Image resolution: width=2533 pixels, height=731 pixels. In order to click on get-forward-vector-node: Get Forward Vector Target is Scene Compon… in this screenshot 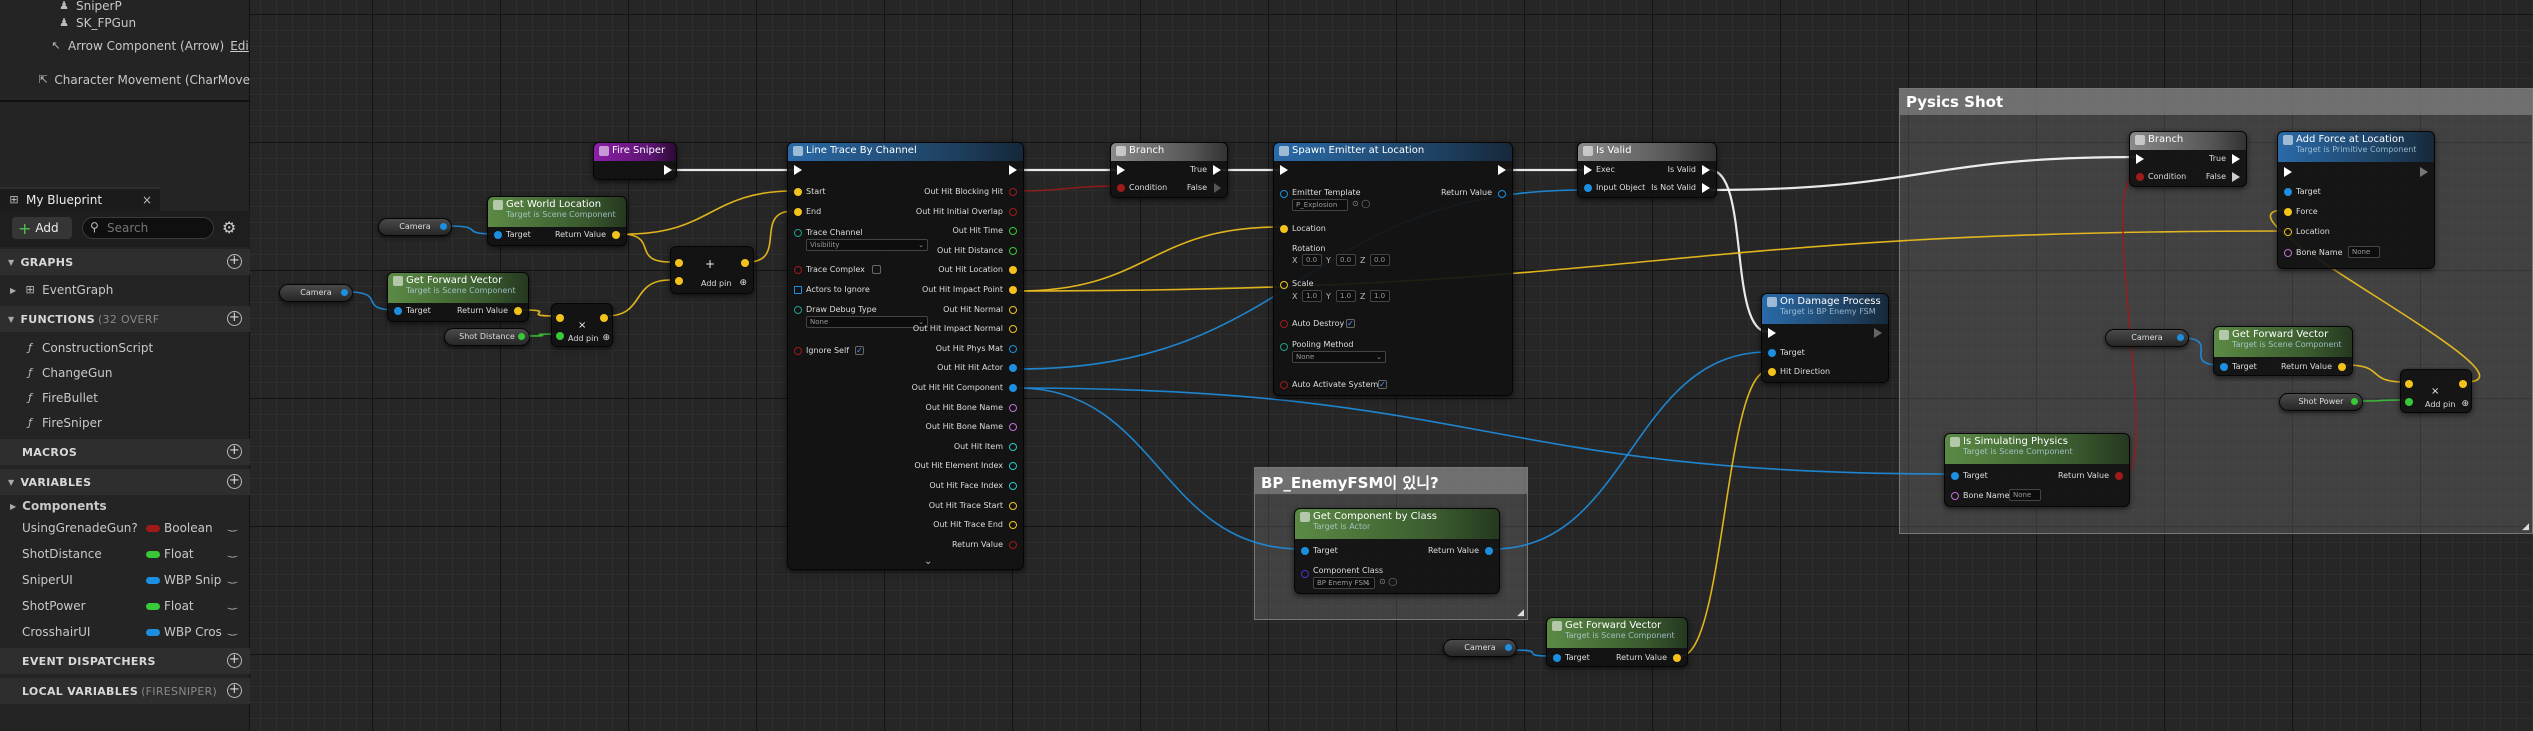, I will do `click(1617, 642)`.